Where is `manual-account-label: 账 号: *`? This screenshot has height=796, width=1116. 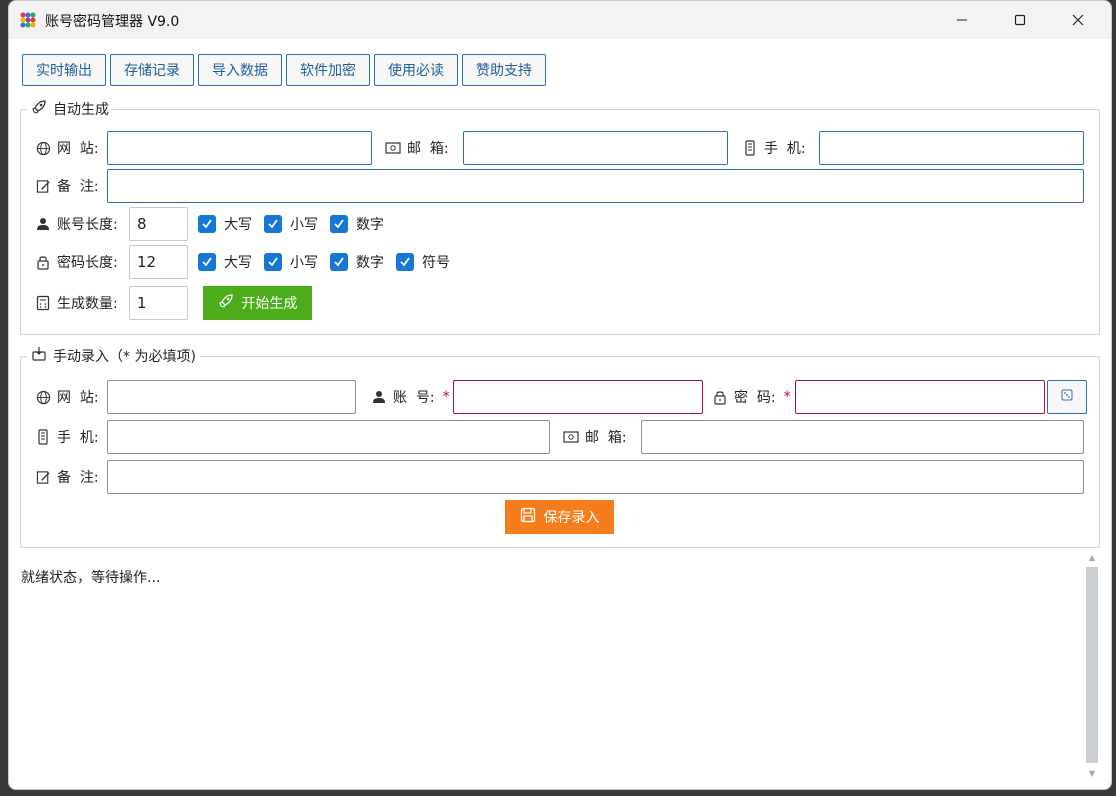 manual-account-label: 账 号: * is located at coordinates (410, 397).